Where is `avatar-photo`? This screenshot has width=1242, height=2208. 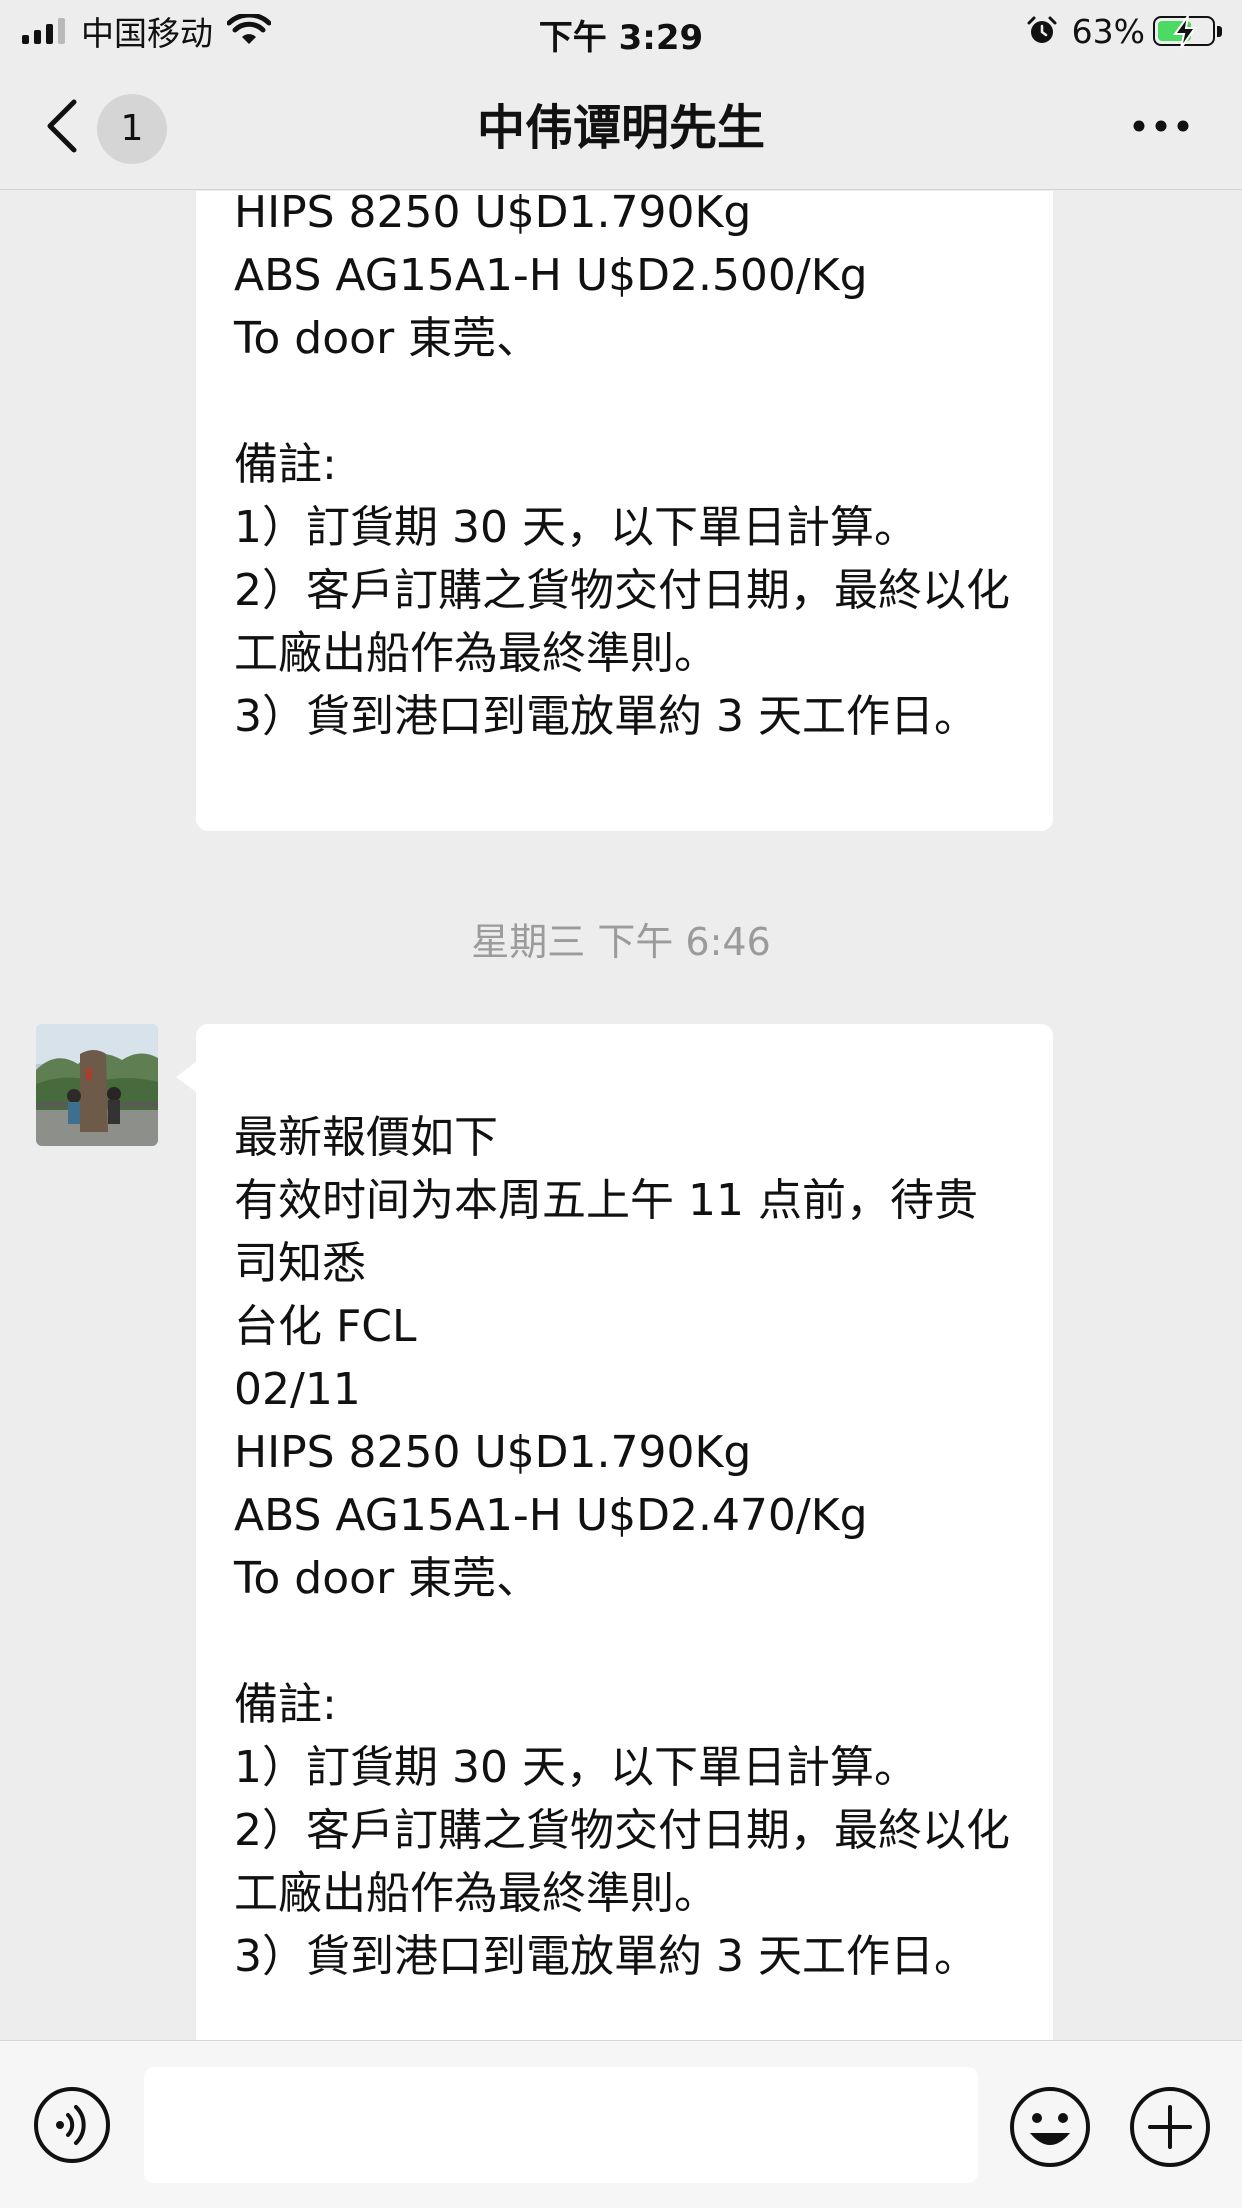 avatar-photo is located at coordinates (97, 1085).